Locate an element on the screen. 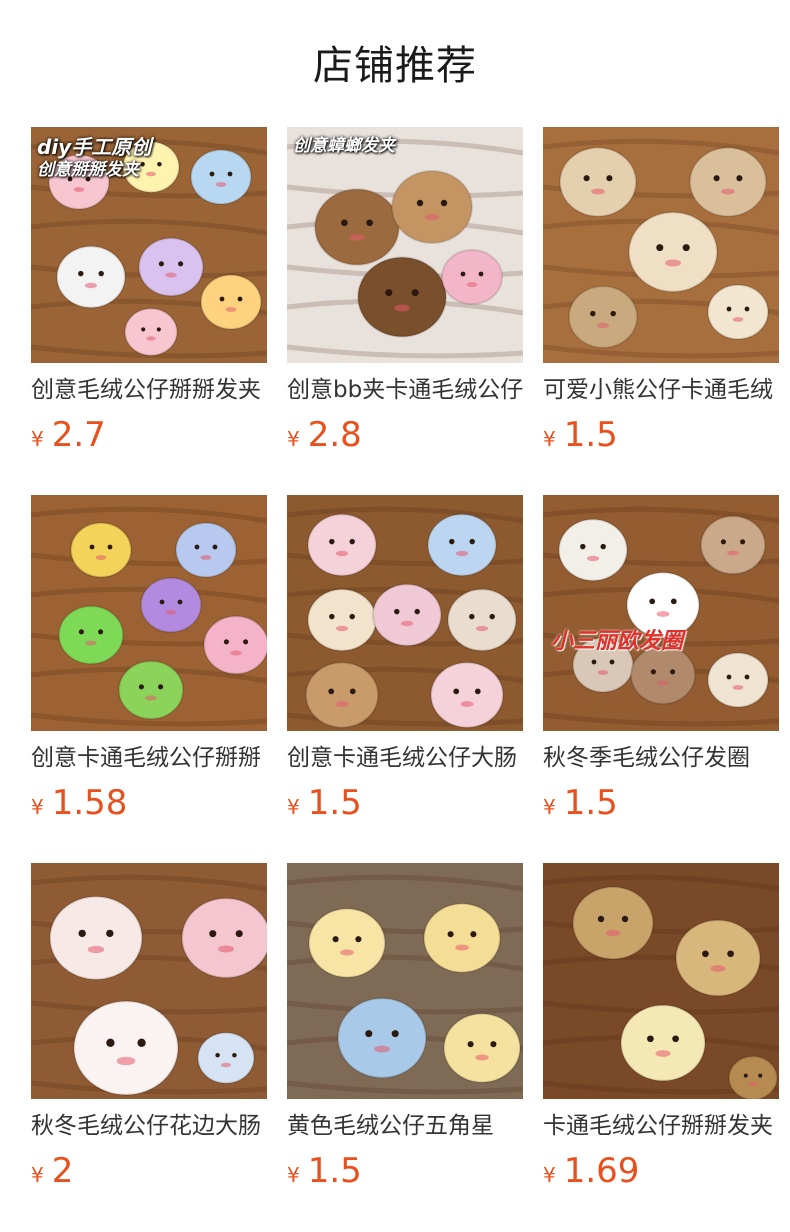 The height and width of the screenshot is (1232, 790). product-name: 秋冬季毛绒公仔发圈 is located at coordinates (661, 758).